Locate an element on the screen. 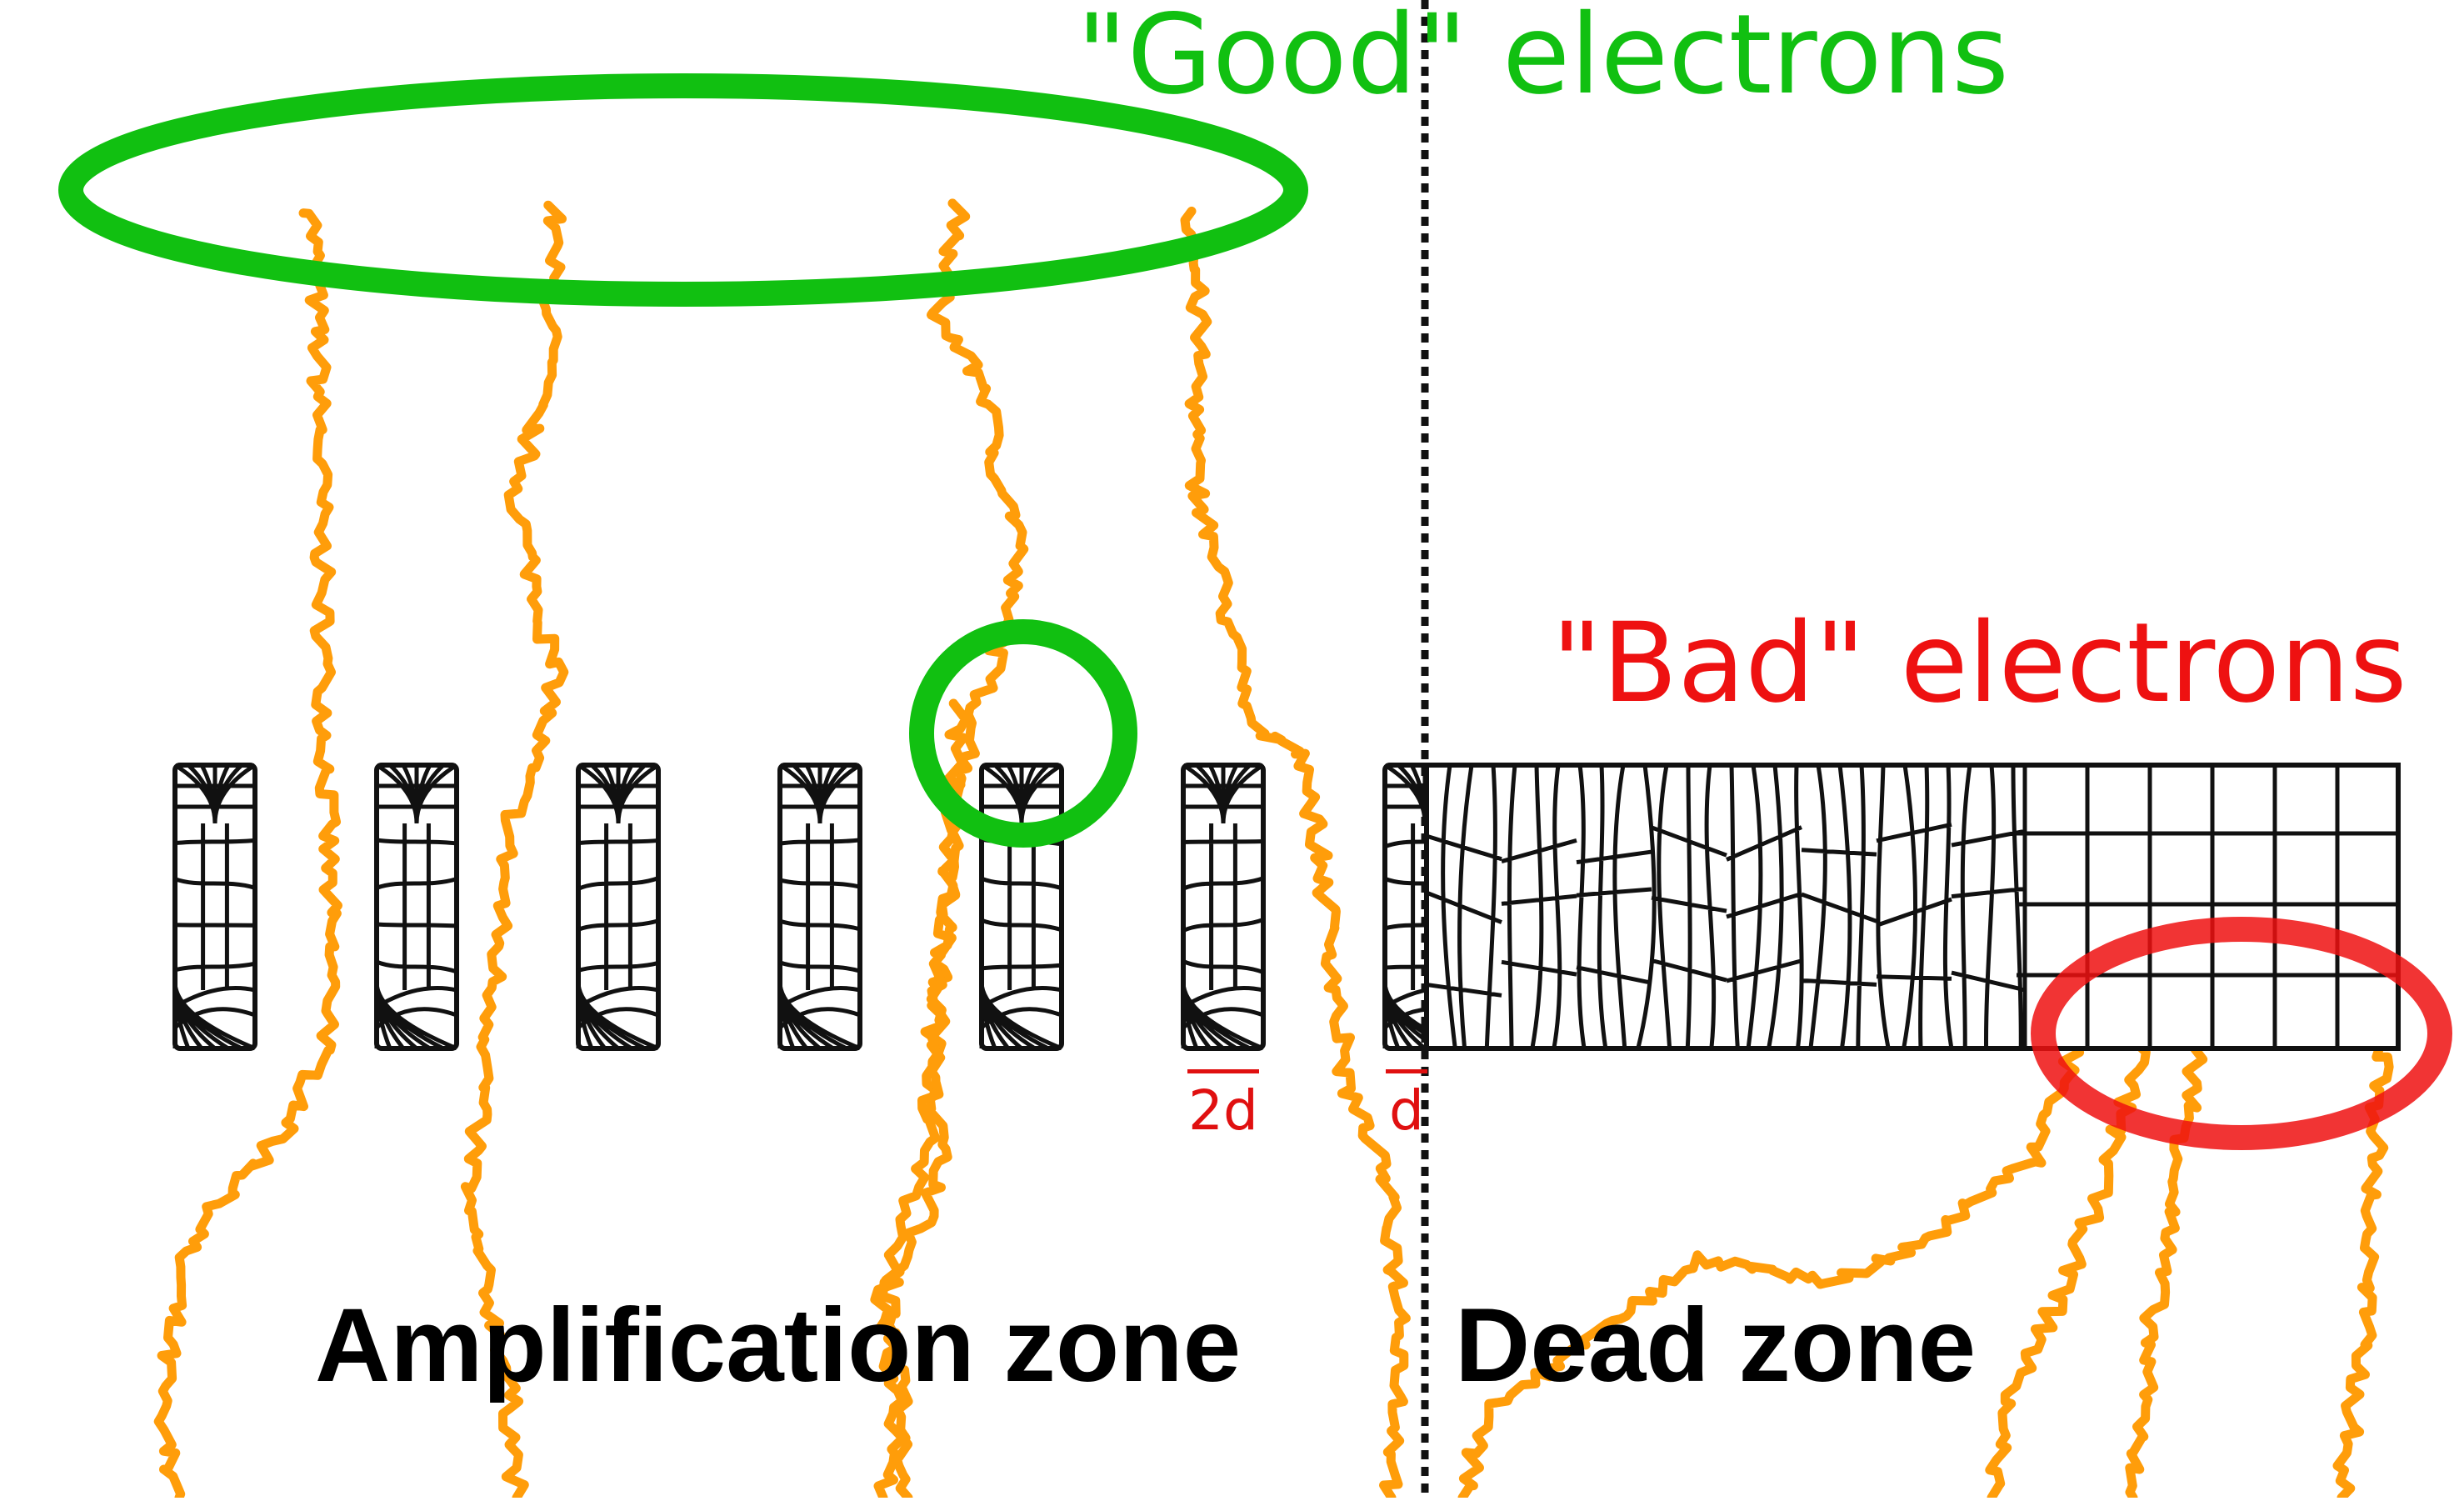 The width and height of the screenshot is (2464, 1501). pitch-d-text: d is located at coordinates (1406, 1110).